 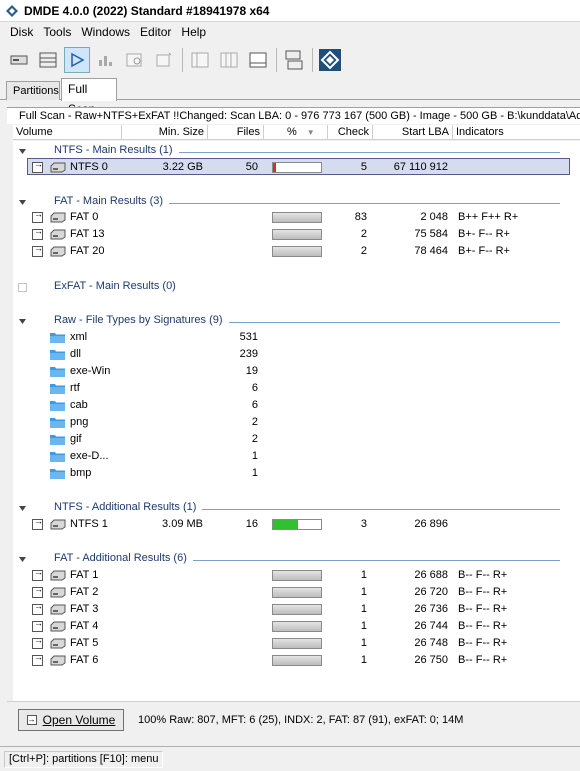 I want to click on menu-editor: Editor, so click(x=155, y=32).